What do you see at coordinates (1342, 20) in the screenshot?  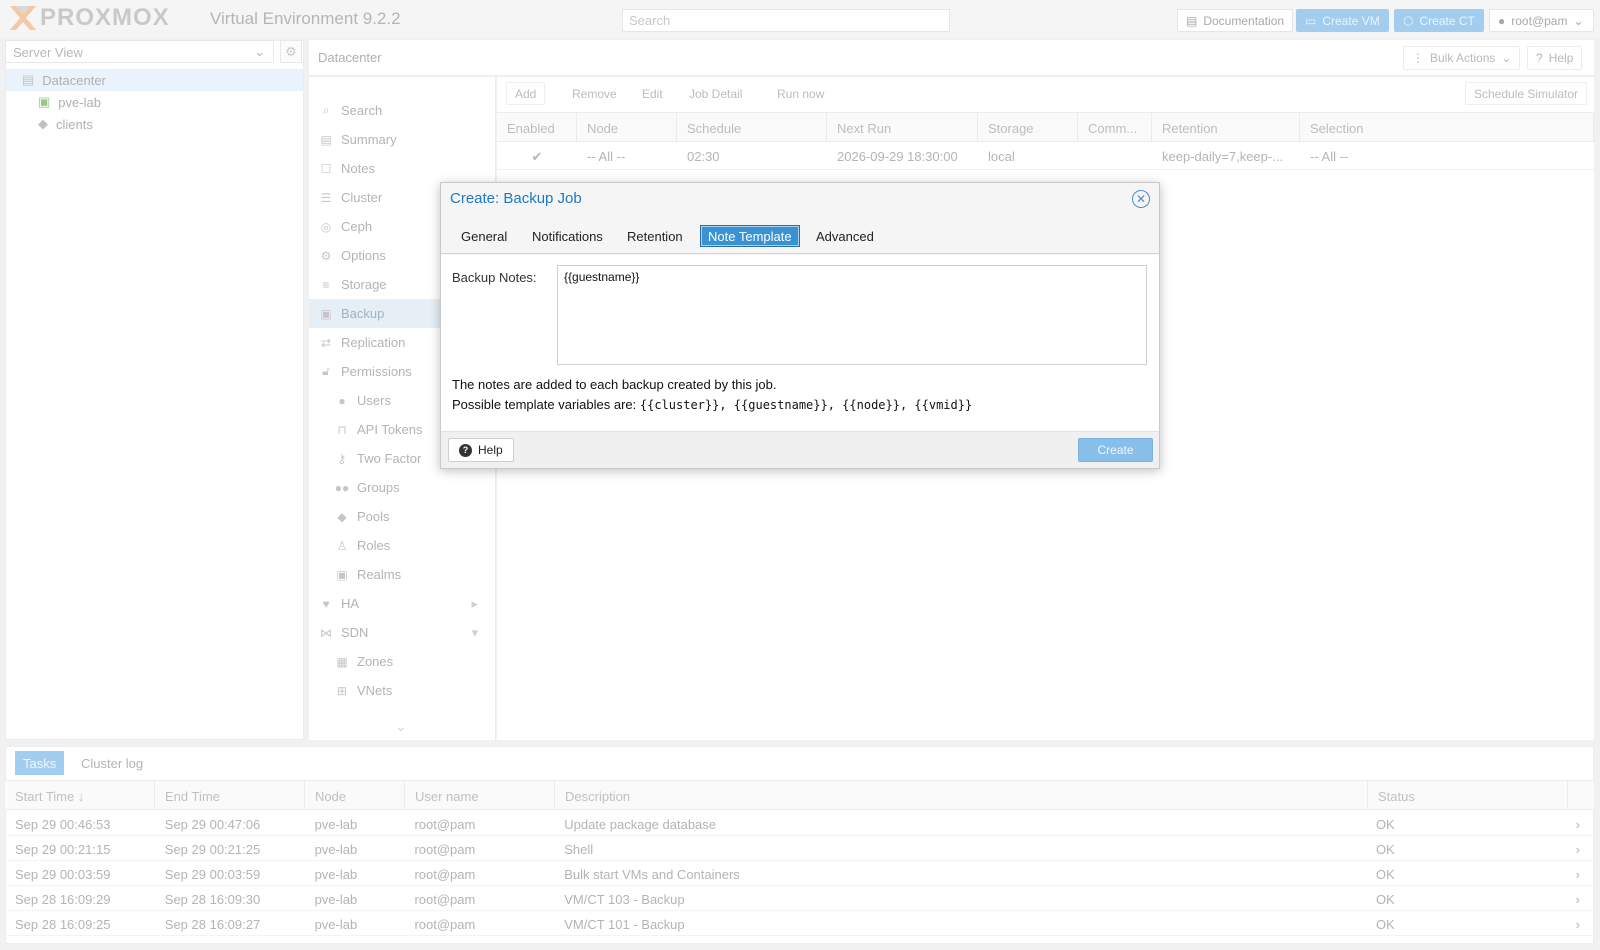 I see `create-vm-button: ▭ Create VM` at bounding box center [1342, 20].